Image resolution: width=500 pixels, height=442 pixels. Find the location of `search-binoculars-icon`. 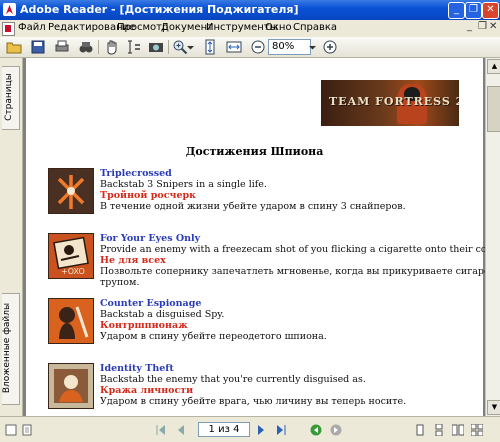

search-binoculars-icon is located at coordinates (86, 47).